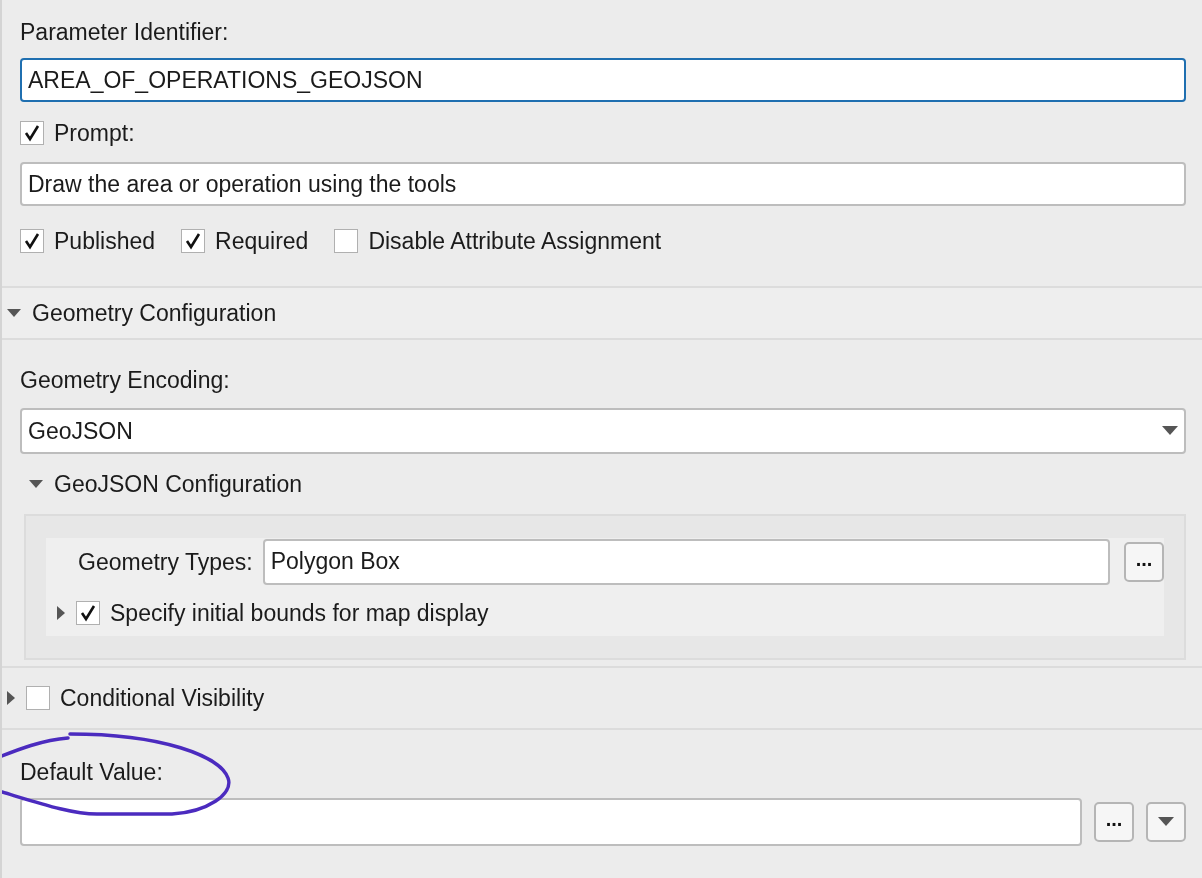  I want to click on default-value-field, so click(551, 822).